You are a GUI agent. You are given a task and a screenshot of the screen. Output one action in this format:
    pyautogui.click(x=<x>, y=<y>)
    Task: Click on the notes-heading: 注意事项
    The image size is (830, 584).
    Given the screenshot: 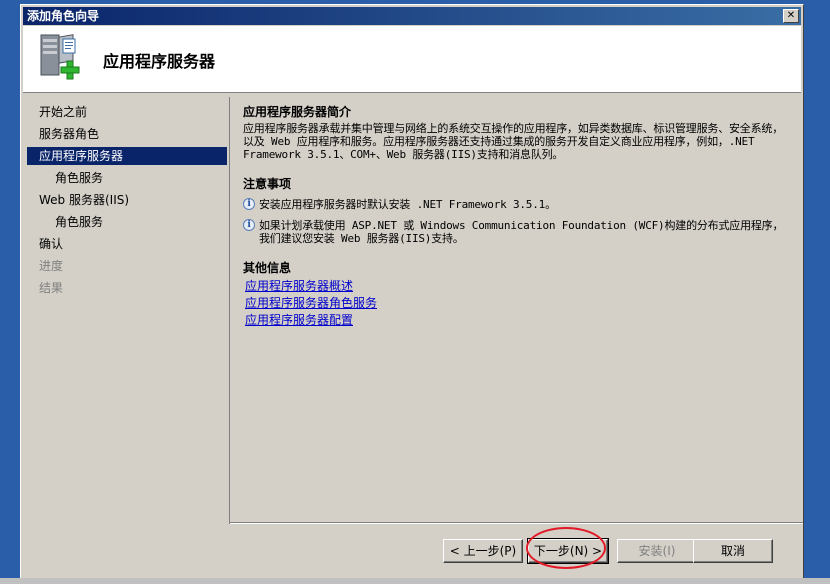 What is the action you would take?
    pyautogui.click(x=267, y=184)
    